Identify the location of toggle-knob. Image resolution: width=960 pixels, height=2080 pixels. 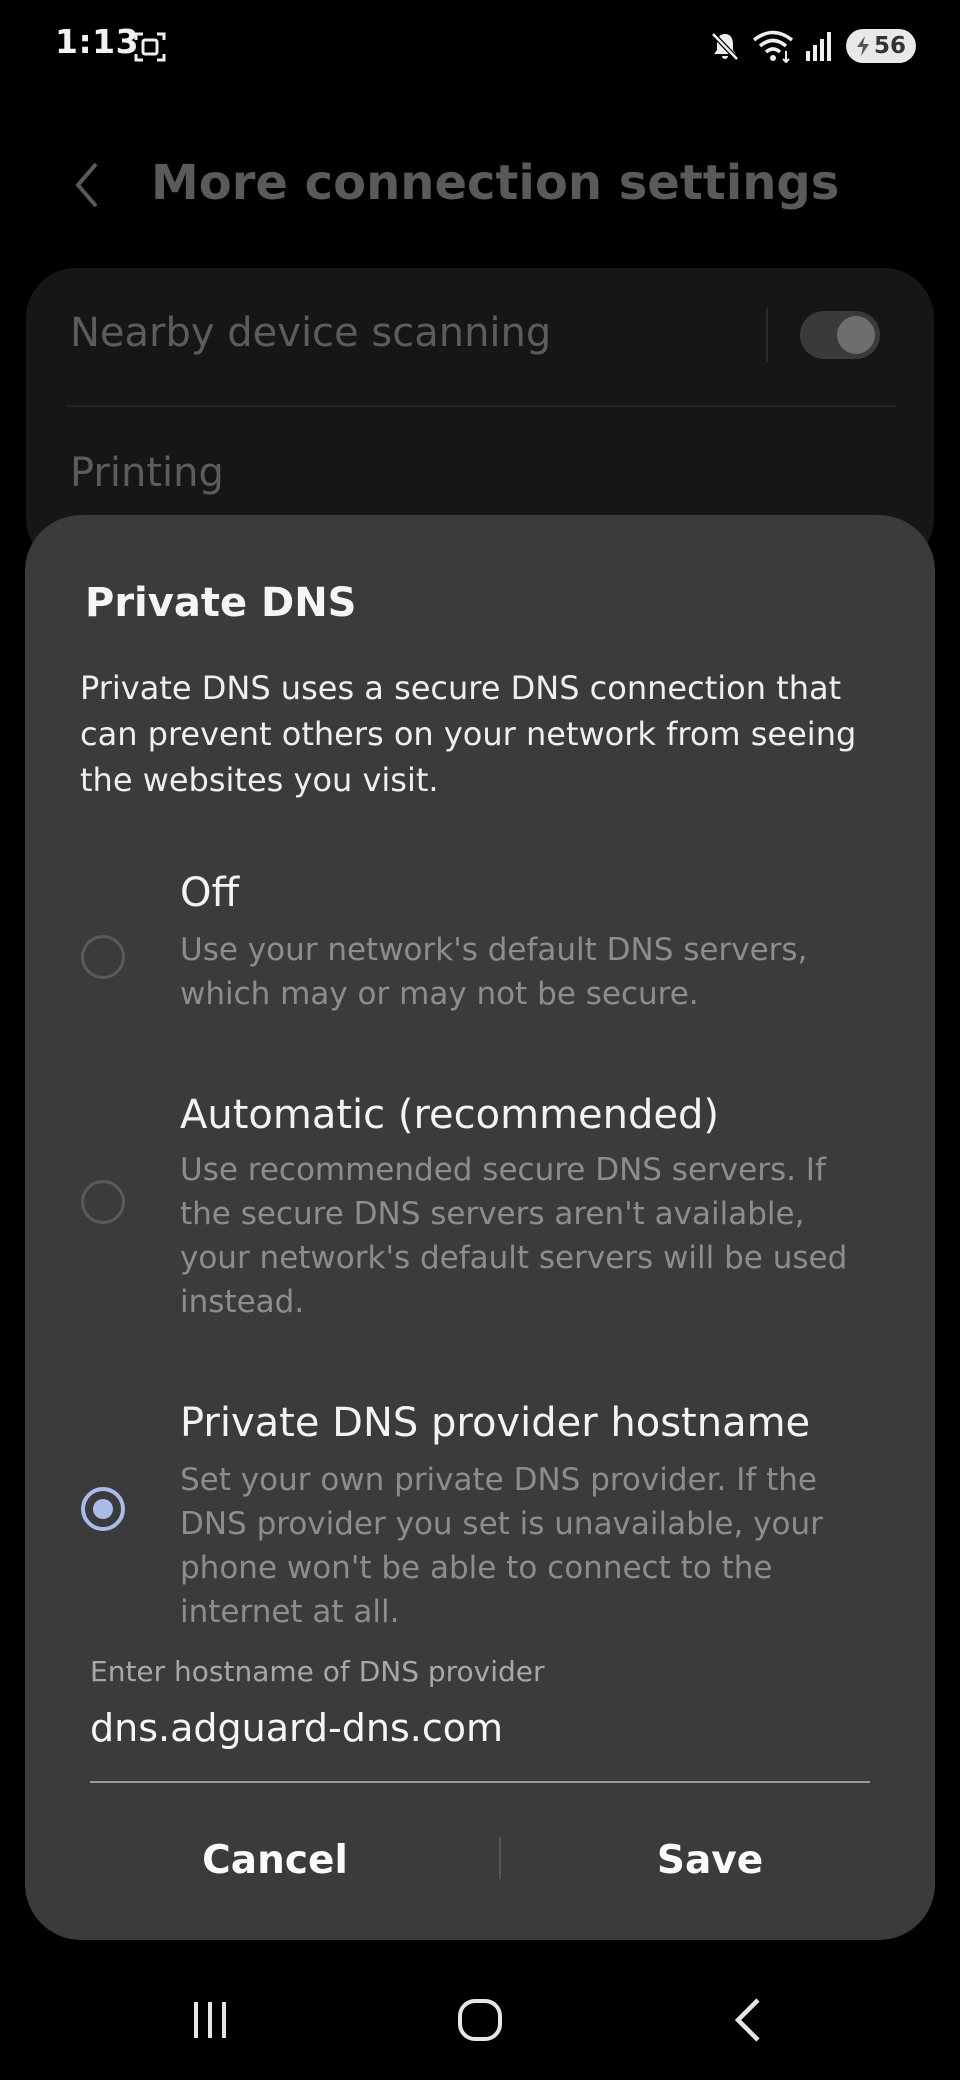
(856, 335).